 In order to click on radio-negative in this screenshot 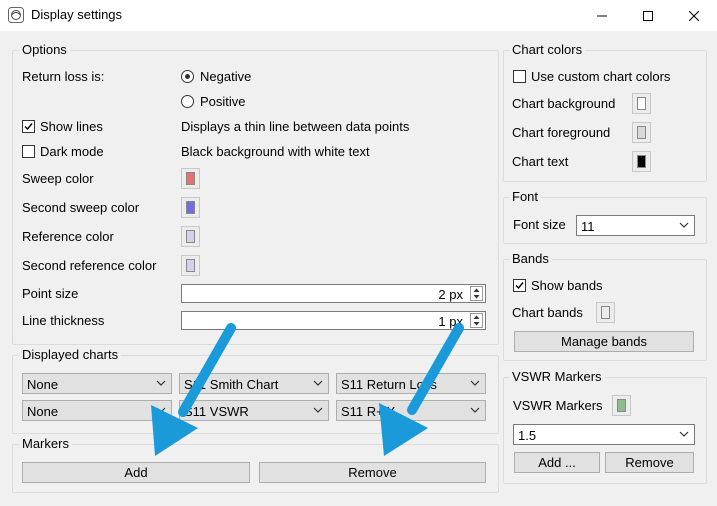, I will do `click(187, 76)`.